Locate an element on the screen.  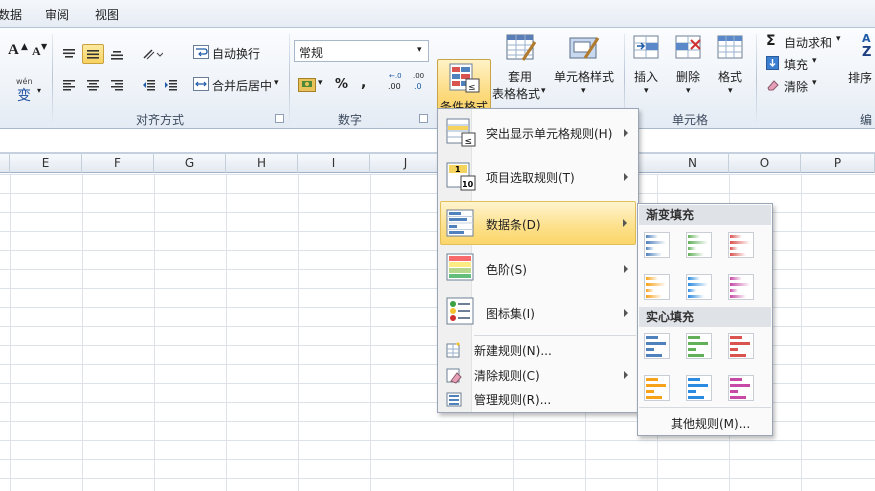
column-header-i: I is located at coordinates (334, 163).